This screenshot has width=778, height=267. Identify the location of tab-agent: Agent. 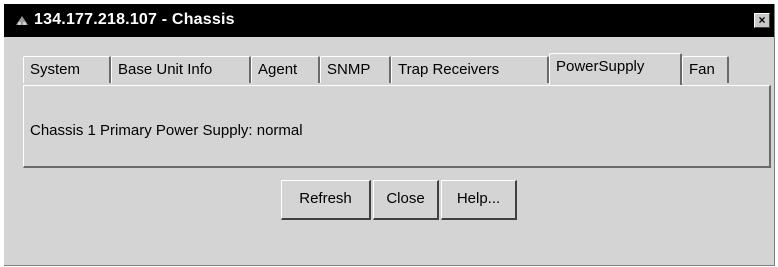
(285, 69).